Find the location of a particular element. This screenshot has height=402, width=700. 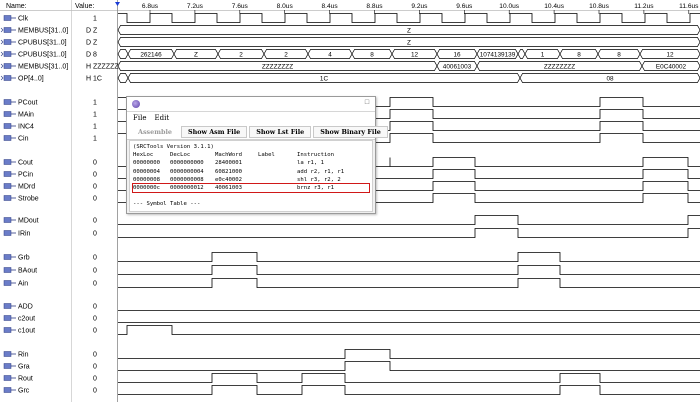

cell-instruction: la r1, 1 is located at coordinates (310, 163).